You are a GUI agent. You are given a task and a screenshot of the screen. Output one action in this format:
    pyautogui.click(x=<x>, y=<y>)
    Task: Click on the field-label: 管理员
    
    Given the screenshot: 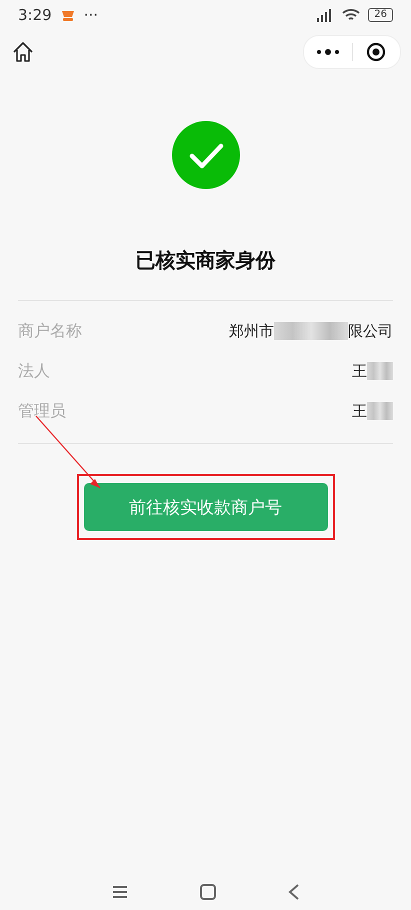 What is the action you would take?
    pyautogui.click(x=42, y=411)
    